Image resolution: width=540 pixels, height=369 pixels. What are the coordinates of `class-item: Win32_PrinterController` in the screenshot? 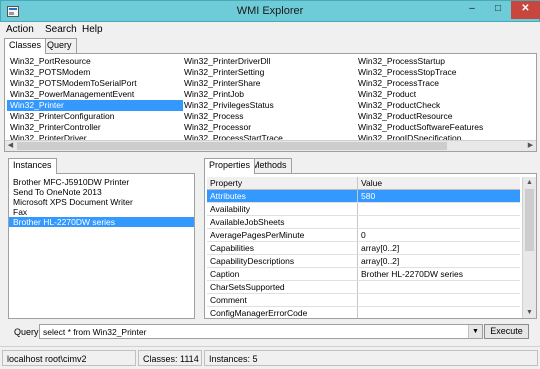 It's located at (95, 127).